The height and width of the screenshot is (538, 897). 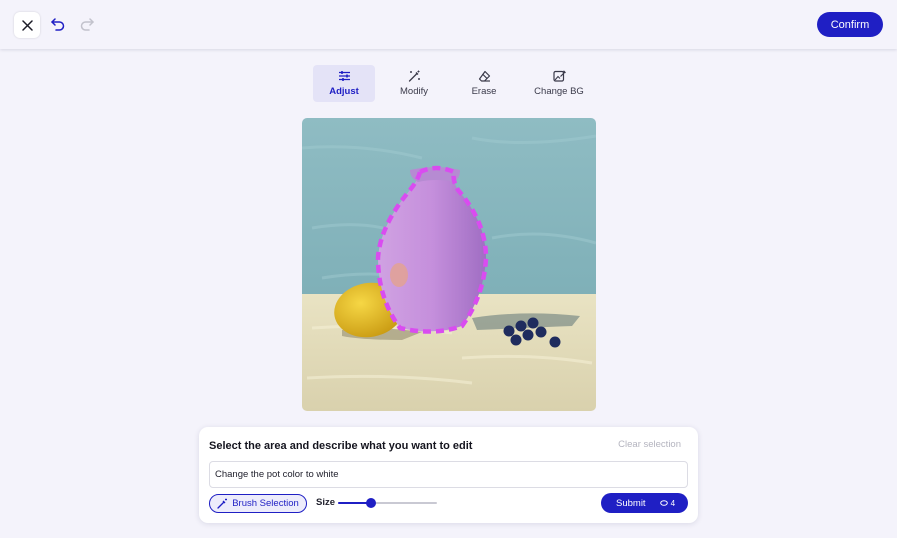 What do you see at coordinates (484, 83) in the screenshot?
I see `tab-erase: Erase` at bounding box center [484, 83].